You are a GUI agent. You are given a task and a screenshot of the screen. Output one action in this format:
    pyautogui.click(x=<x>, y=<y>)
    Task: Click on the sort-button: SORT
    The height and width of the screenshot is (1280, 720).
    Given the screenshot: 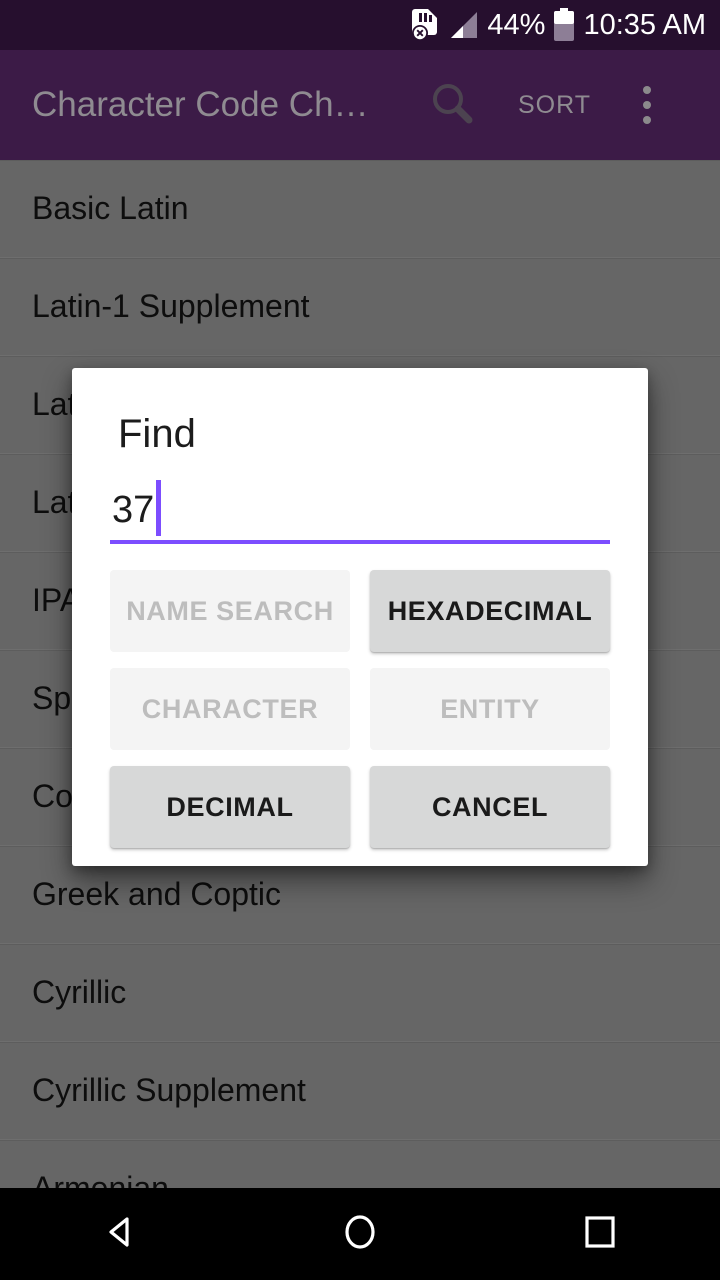 What is the action you would take?
    pyautogui.click(x=554, y=105)
    